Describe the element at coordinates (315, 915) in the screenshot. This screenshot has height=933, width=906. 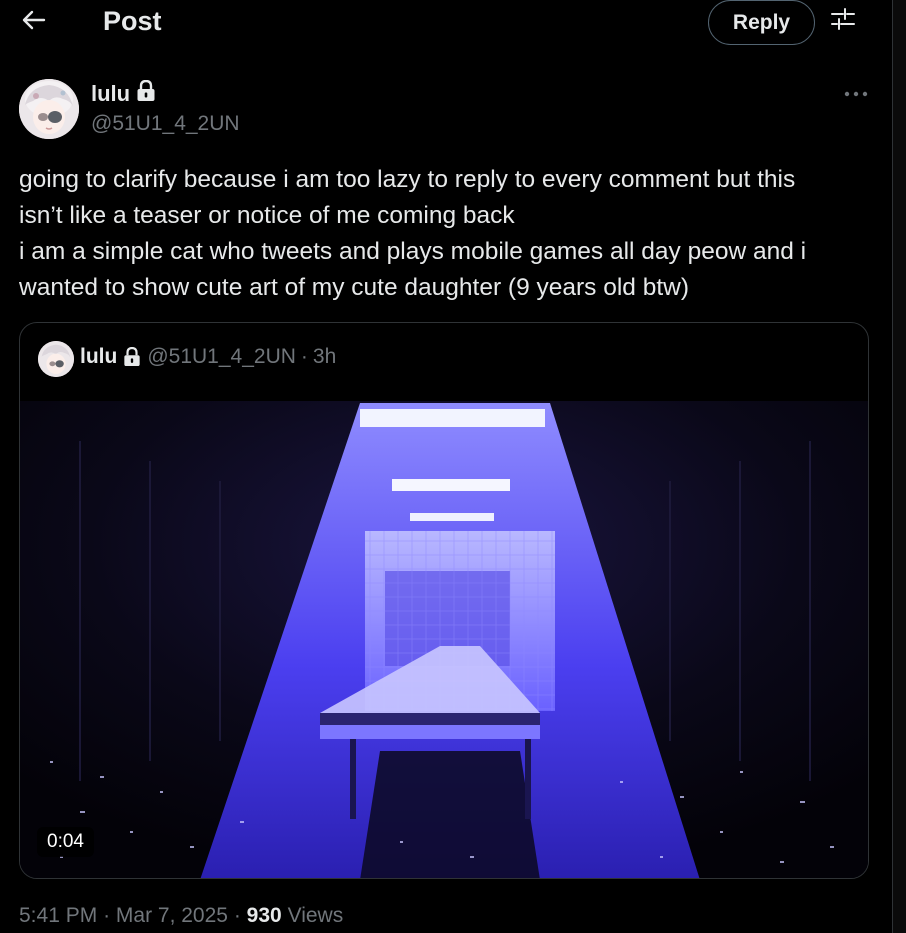
I see `views-label: Views` at that location.